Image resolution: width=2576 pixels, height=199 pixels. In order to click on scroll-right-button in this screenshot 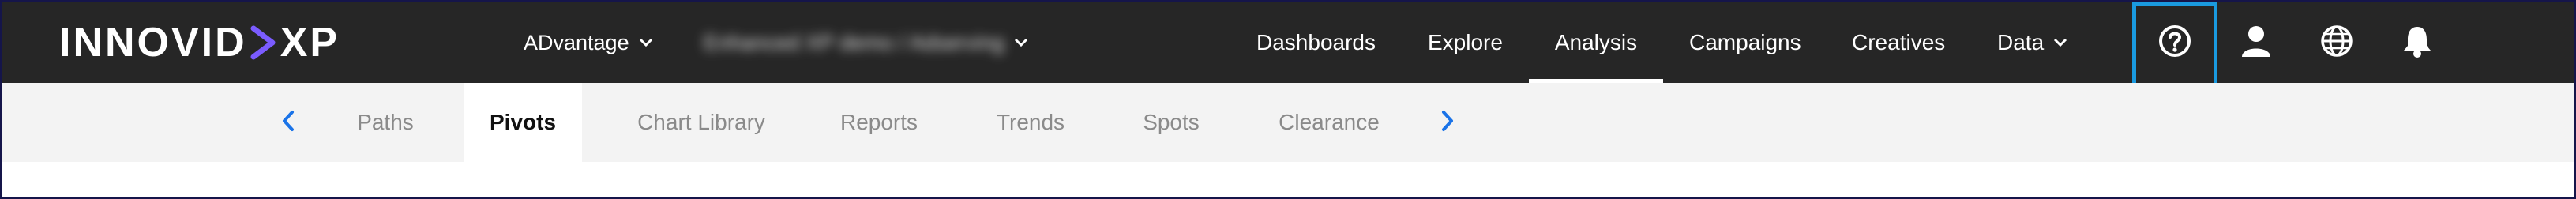, I will do `click(1447, 122)`.